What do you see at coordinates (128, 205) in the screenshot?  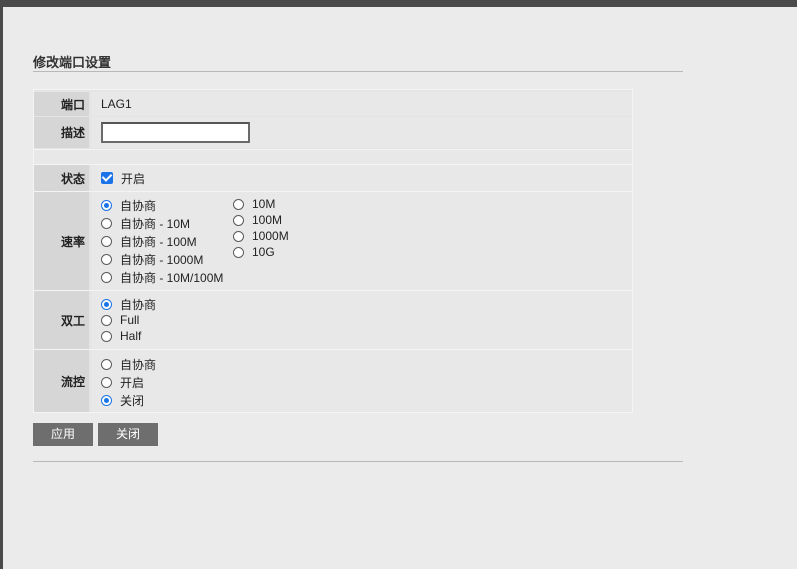 I see `speed-option-auto: 自协商` at bounding box center [128, 205].